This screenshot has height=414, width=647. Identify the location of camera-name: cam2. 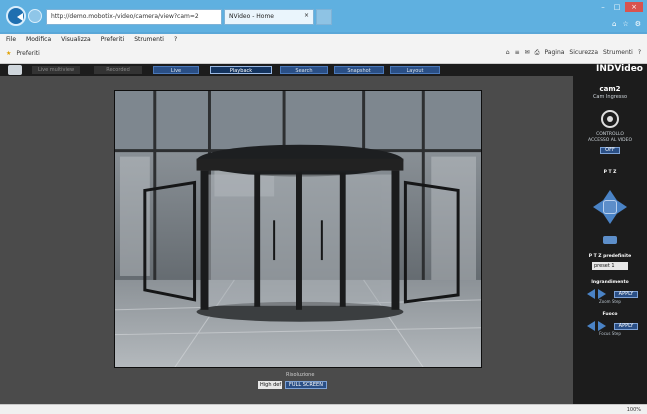
(610, 89).